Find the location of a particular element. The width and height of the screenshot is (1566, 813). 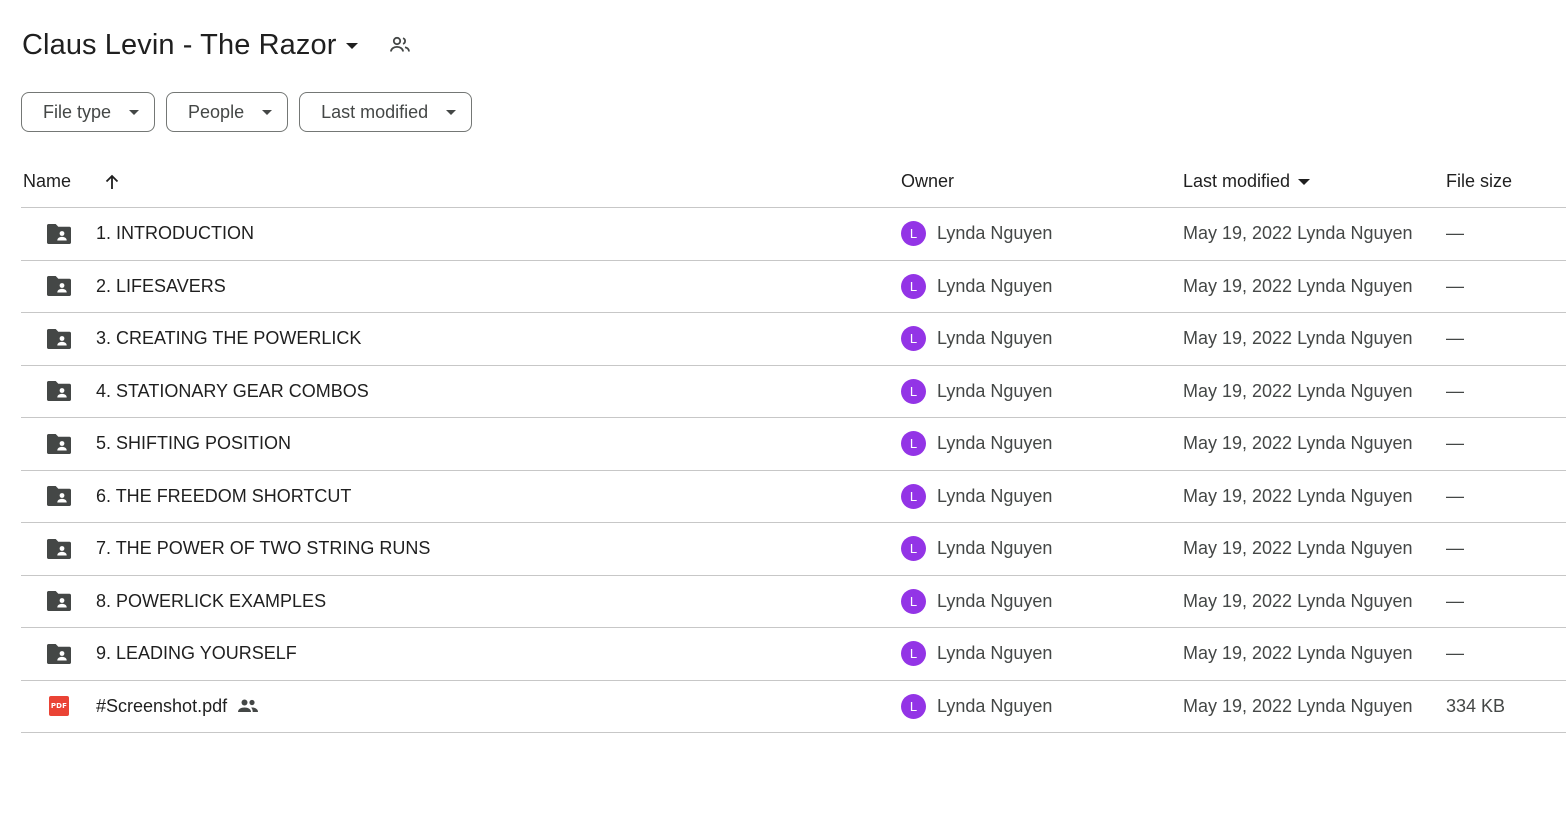

file-name-cell: 8. POWERLICK EXAMPLES is located at coordinates (211, 602).